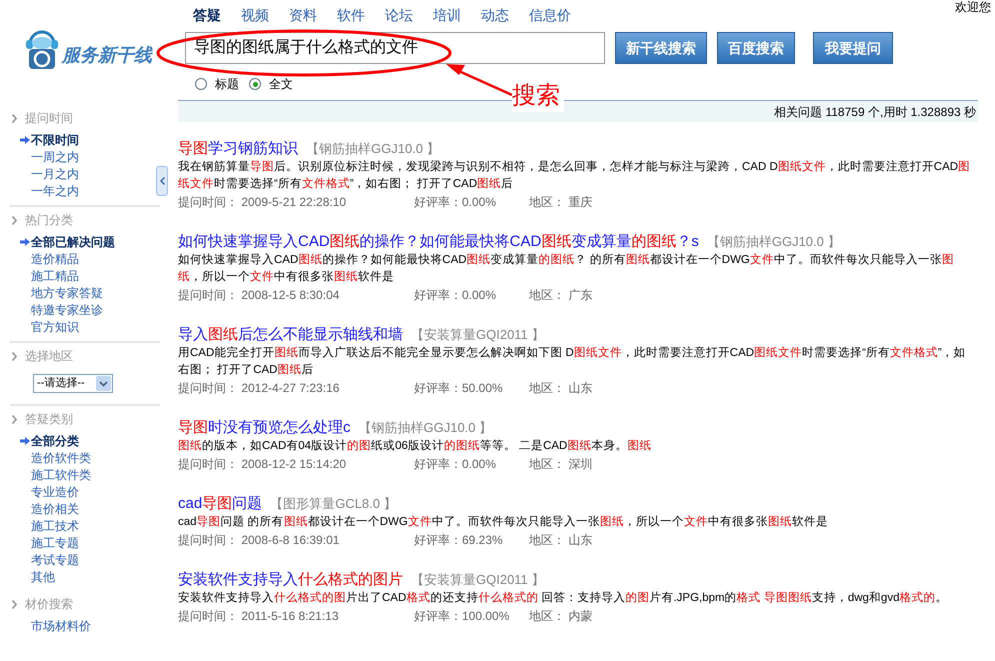  What do you see at coordinates (55, 491) in the screenshot?
I see `sidebar-link: 专业造价` at bounding box center [55, 491].